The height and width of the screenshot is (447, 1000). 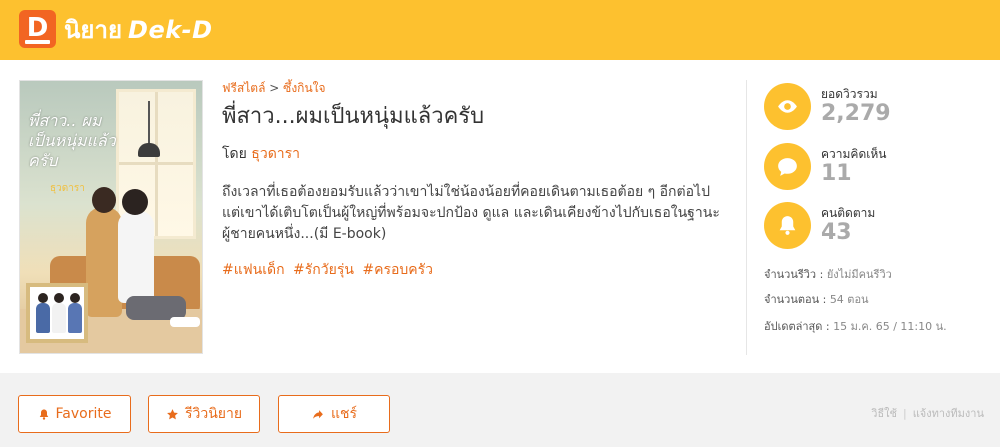 What do you see at coordinates (136, 246) in the screenshot?
I see `cover-boy-figure` at bounding box center [136, 246].